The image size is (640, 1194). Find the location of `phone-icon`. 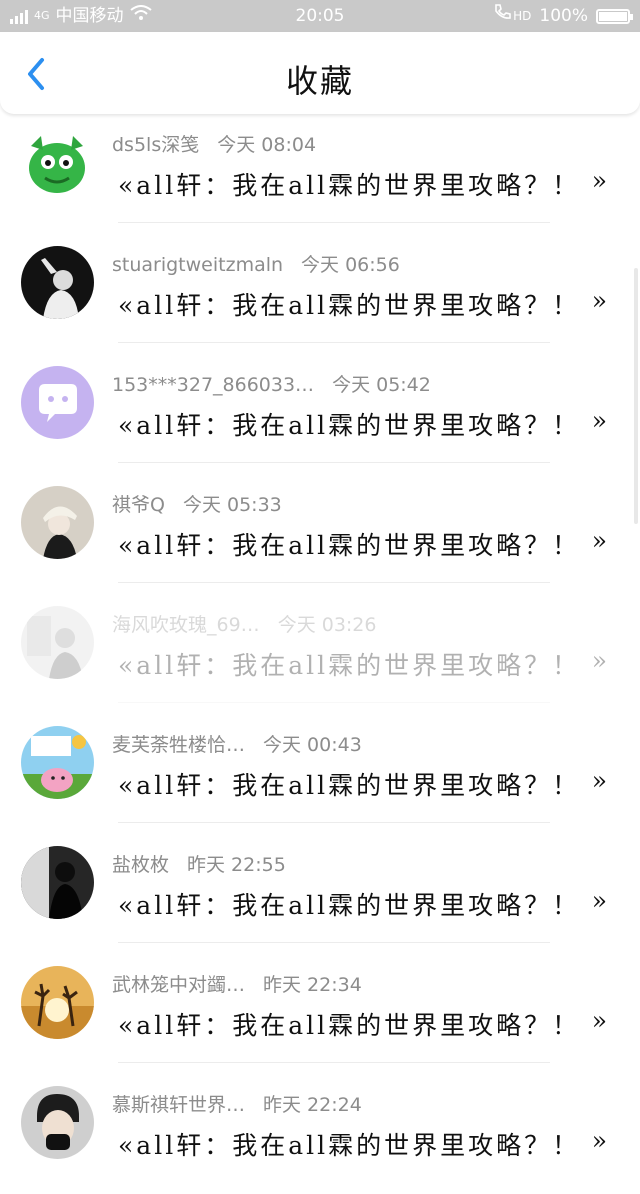

phone-icon is located at coordinates (502, 16).